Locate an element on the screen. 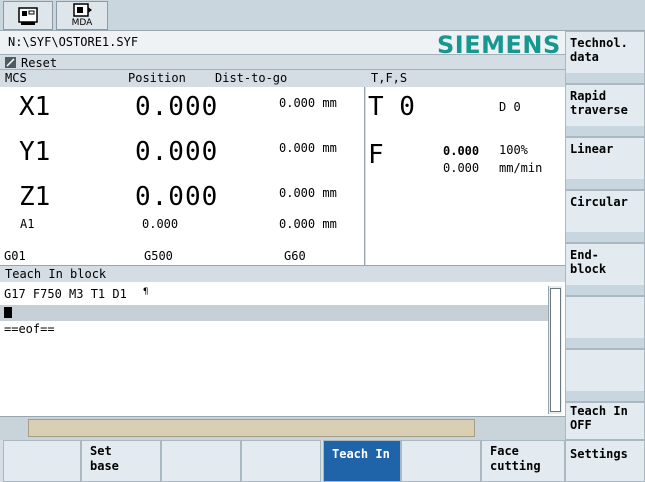 The image size is (645, 482). axis-dtg-a1: 0.000 mm is located at coordinates (308, 224).